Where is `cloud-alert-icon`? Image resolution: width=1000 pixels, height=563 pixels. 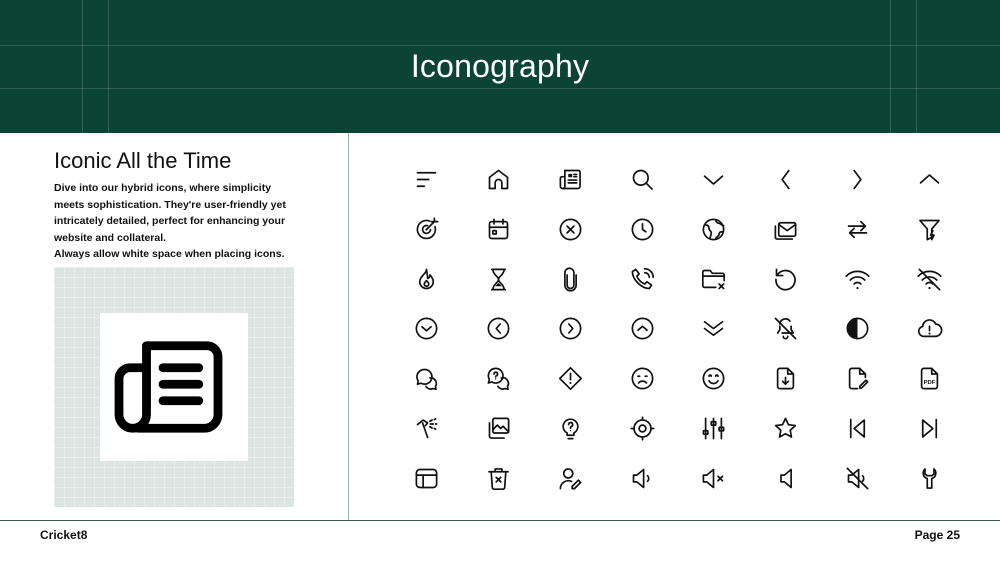
cloud-alert-icon is located at coordinates (930, 328).